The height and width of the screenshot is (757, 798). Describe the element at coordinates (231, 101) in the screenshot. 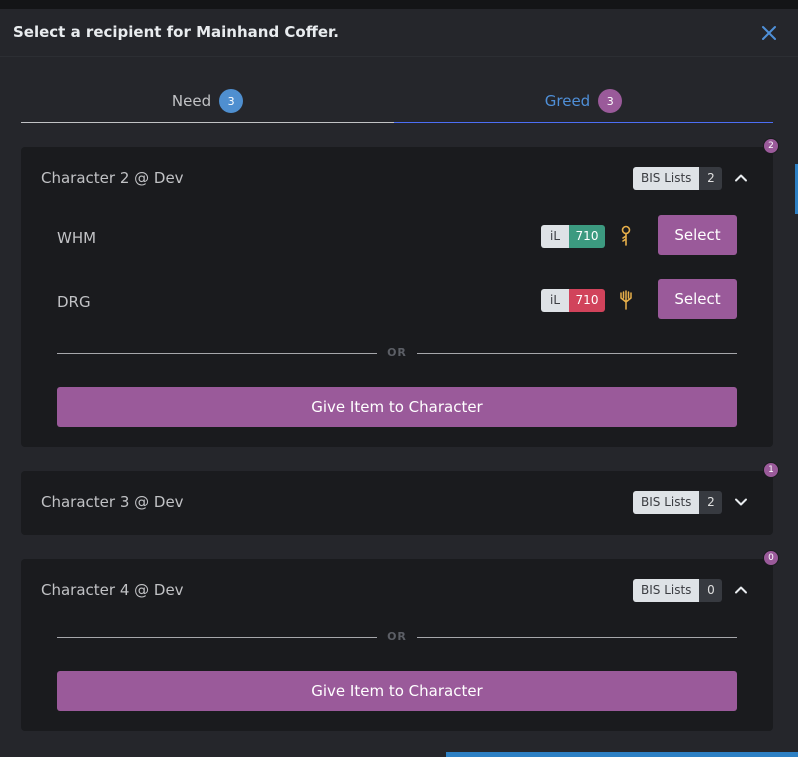

I see `tab-need-count: 3` at that location.